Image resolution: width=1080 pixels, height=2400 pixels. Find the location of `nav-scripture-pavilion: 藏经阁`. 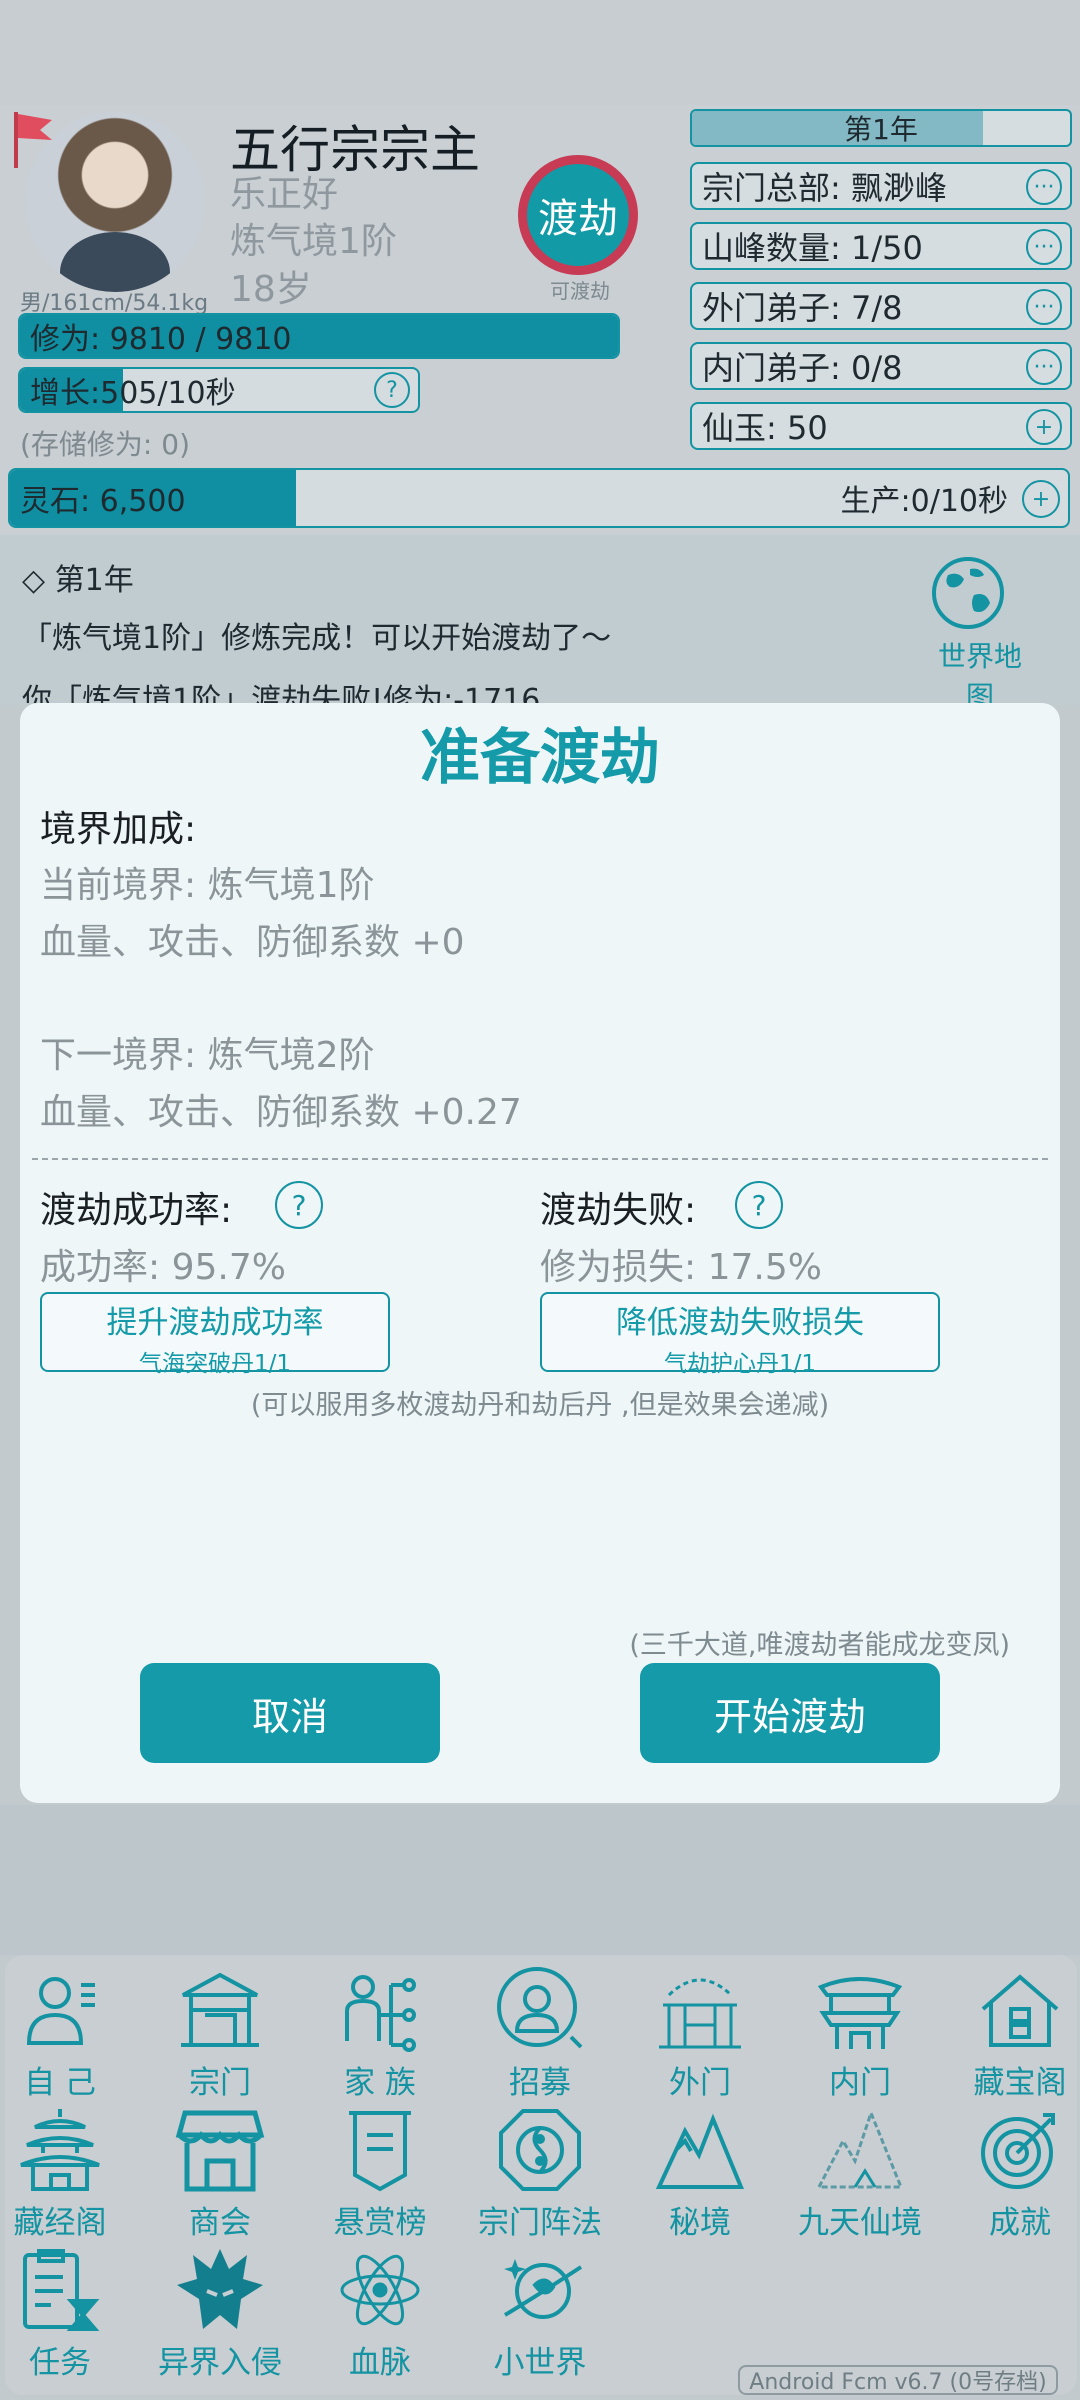

nav-scripture-pavilion: 藏经阁 is located at coordinates (67, 2173).